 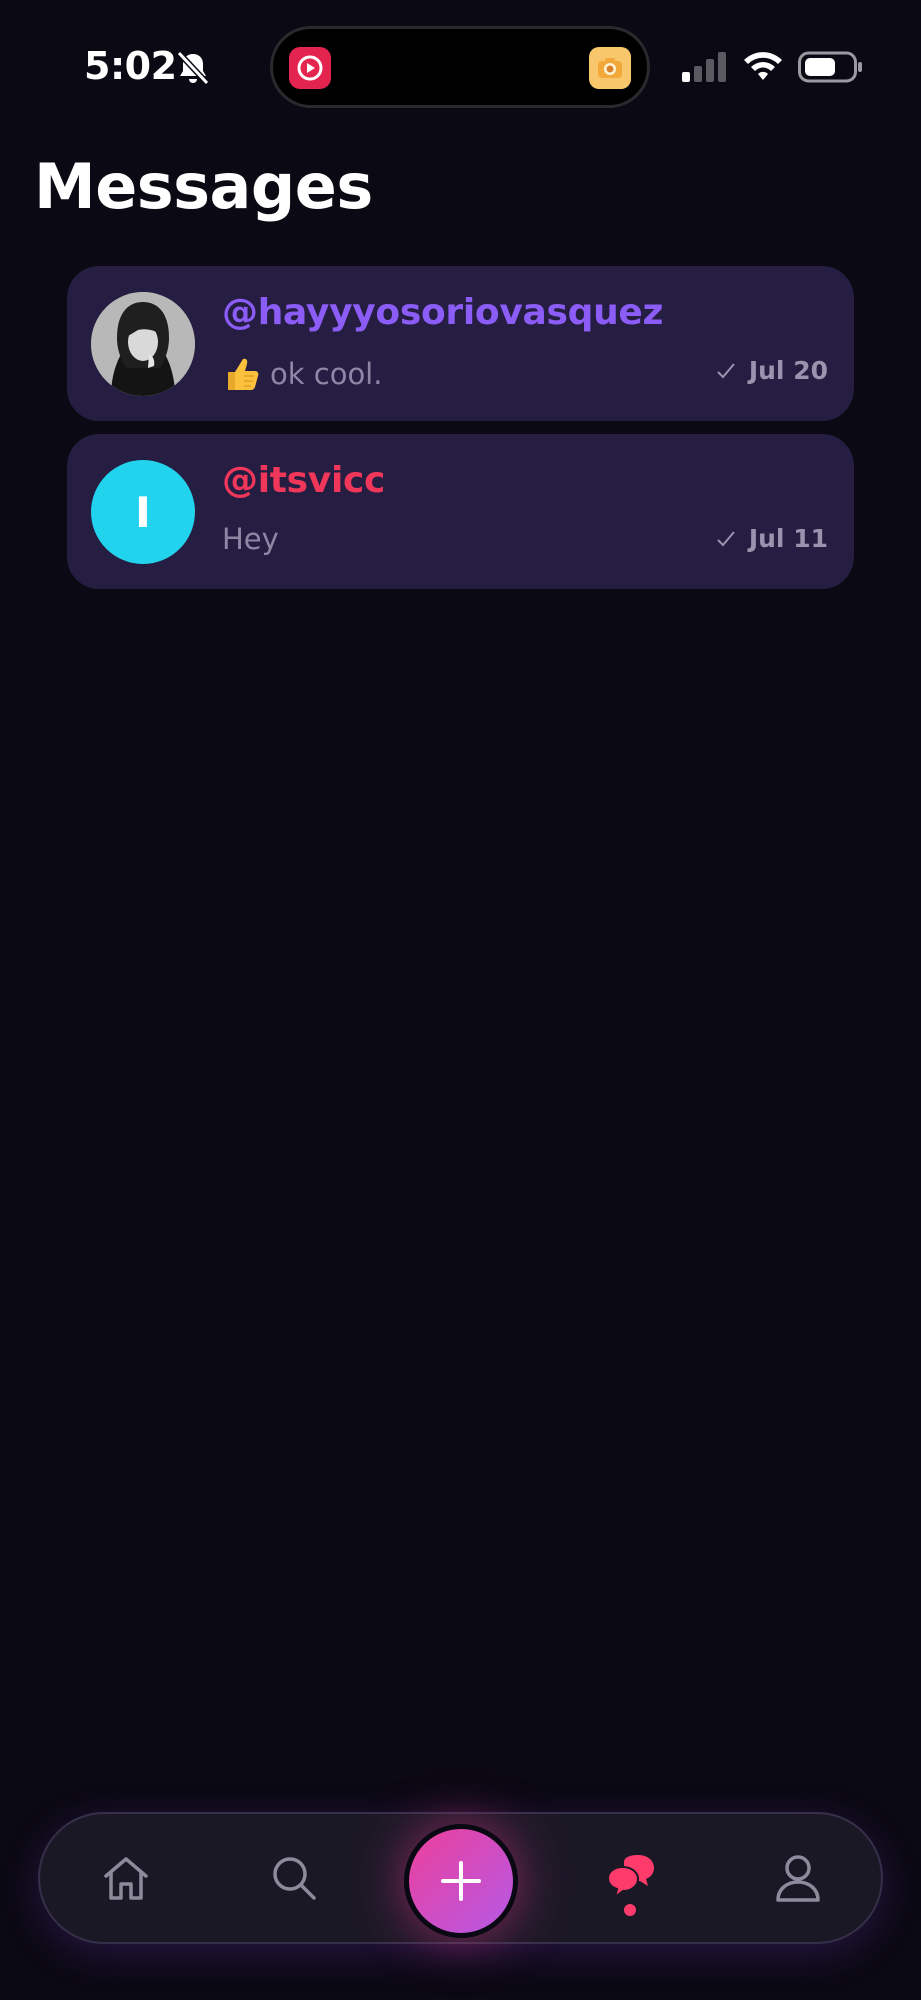 I want to click on conversation-date: Jul 20, so click(x=788, y=370).